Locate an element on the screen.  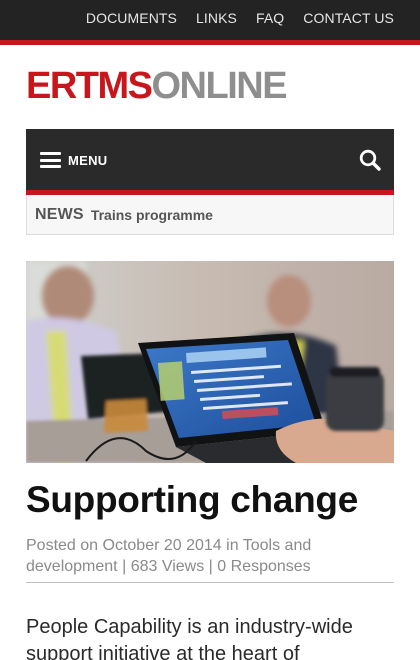
menu-toggle-button: MENU is located at coordinates (73, 160).